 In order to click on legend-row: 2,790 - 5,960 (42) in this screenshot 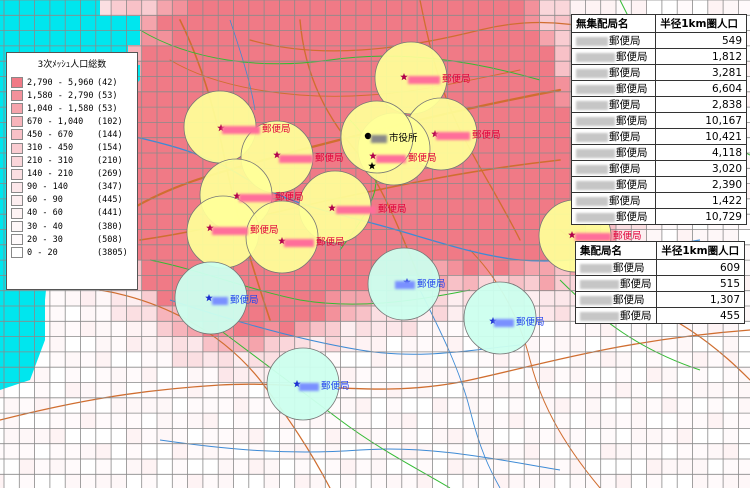, I will do `click(72, 82)`.